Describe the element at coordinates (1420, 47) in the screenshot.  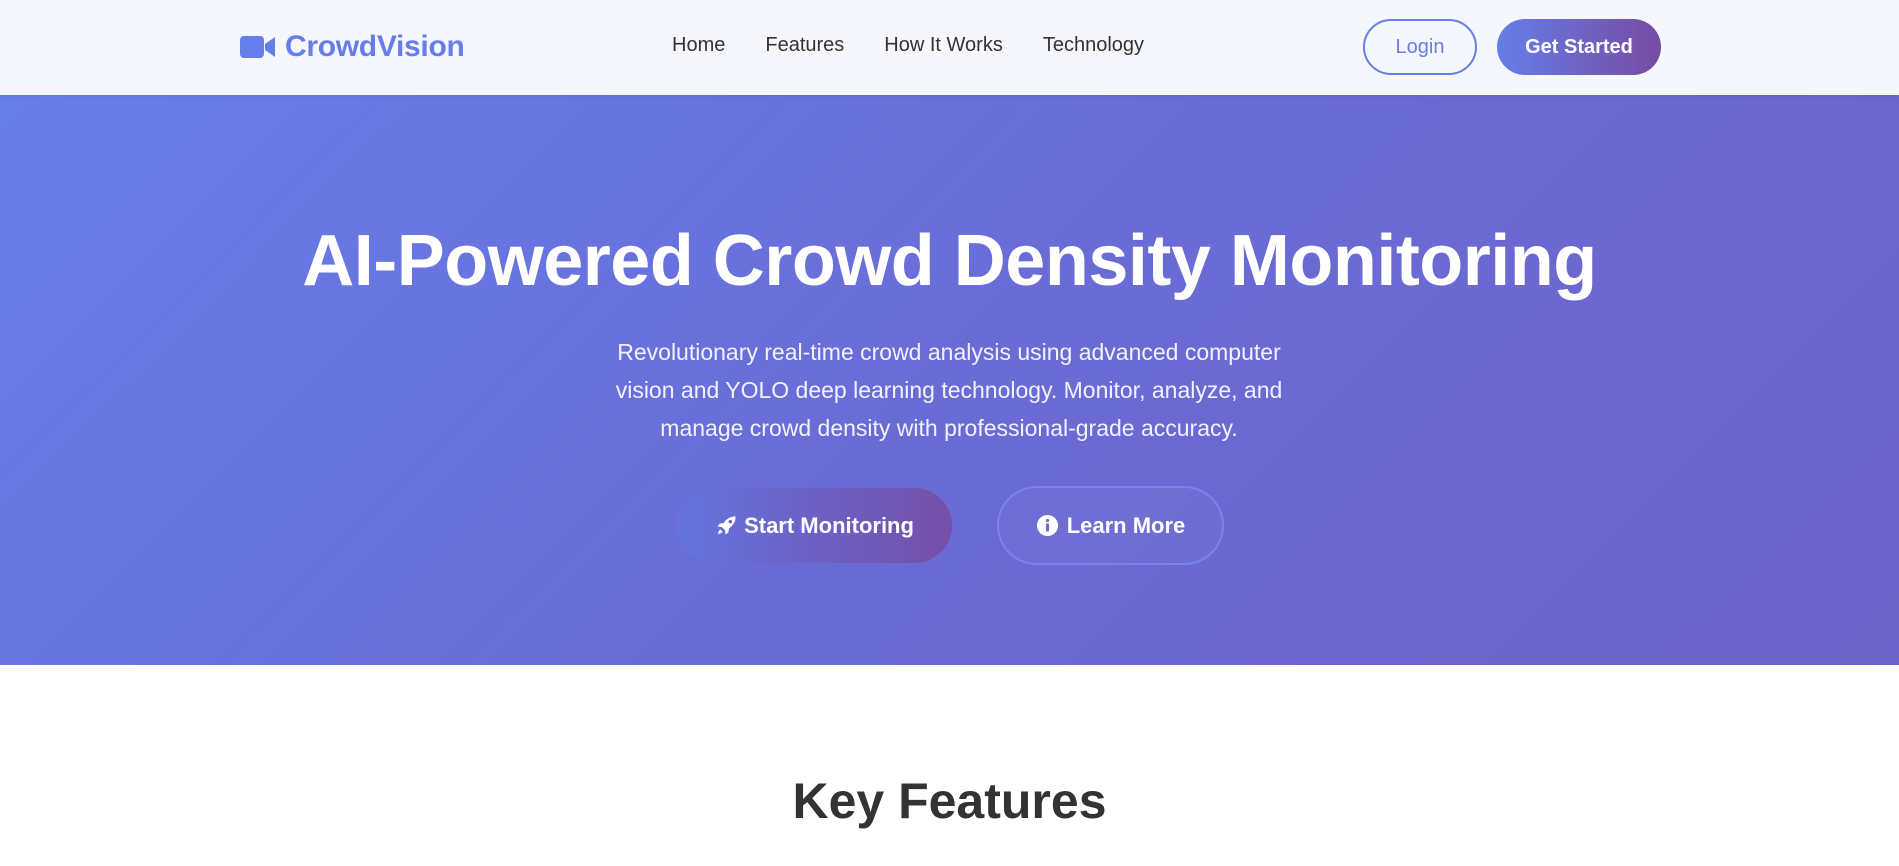
I see `login-button: Login` at that location.